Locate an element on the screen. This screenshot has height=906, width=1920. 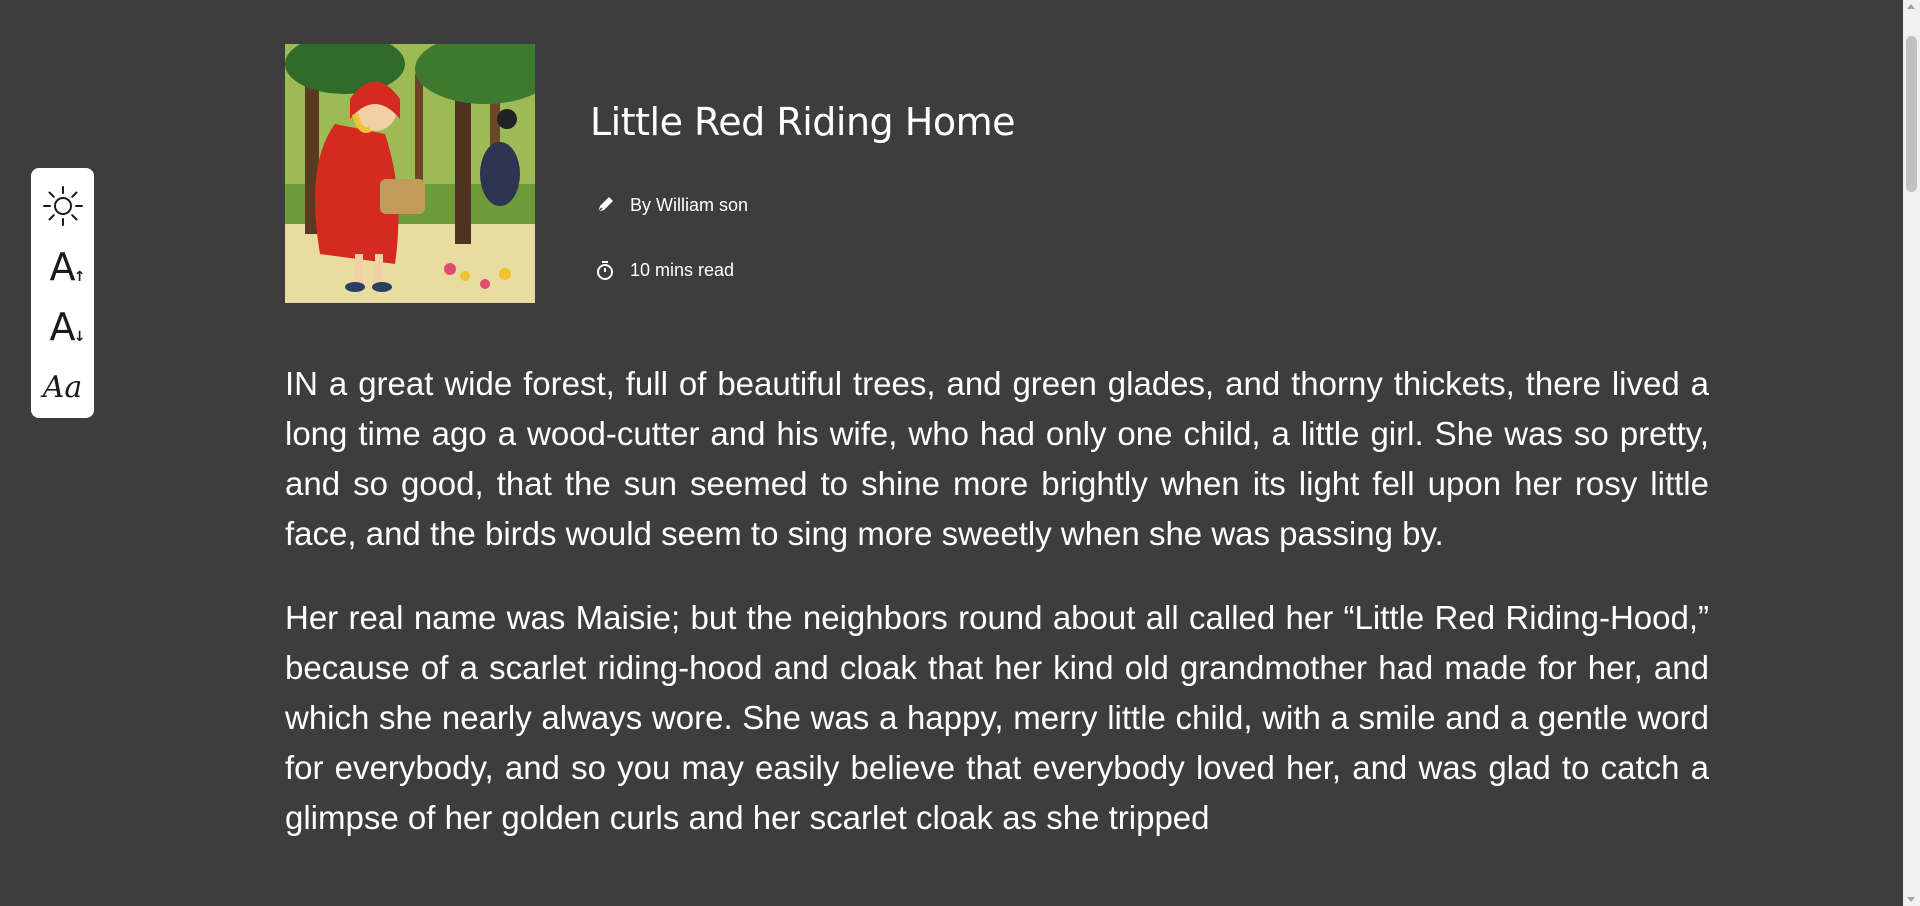
pen-icon is located at coordinates (605, 205).